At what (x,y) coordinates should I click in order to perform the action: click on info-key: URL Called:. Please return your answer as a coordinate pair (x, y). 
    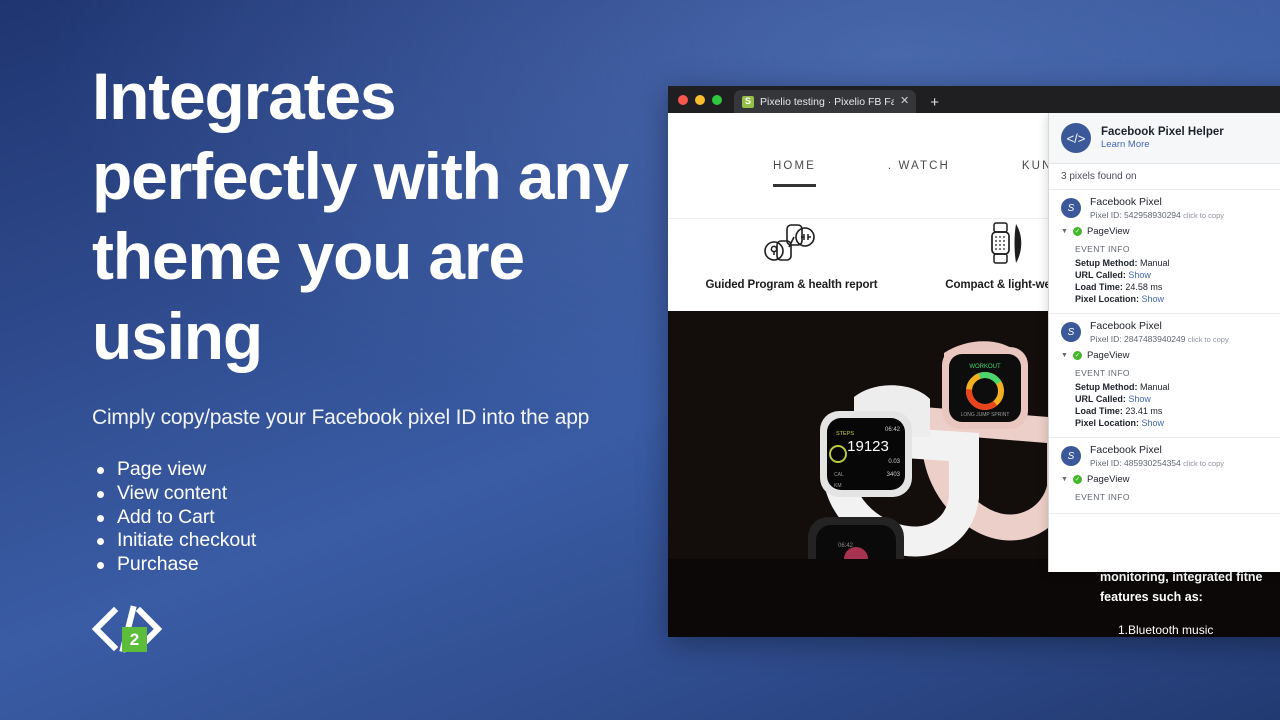
    Looking at the image, I should click on (1100, 275).